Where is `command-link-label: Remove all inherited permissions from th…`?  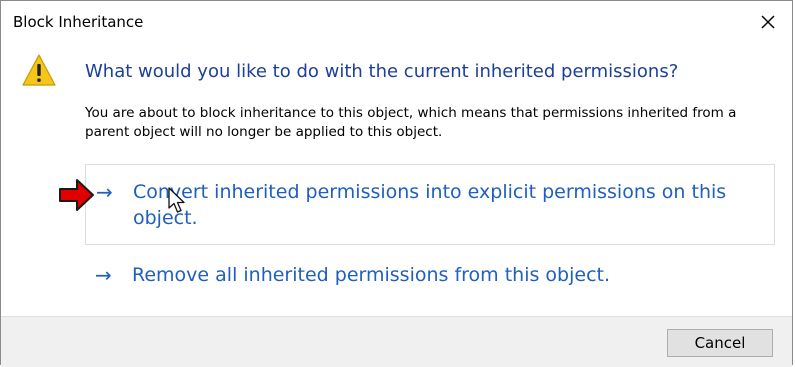
command-link-label: Remove all inherited permissions from th… is located at coordinates (371, 275).